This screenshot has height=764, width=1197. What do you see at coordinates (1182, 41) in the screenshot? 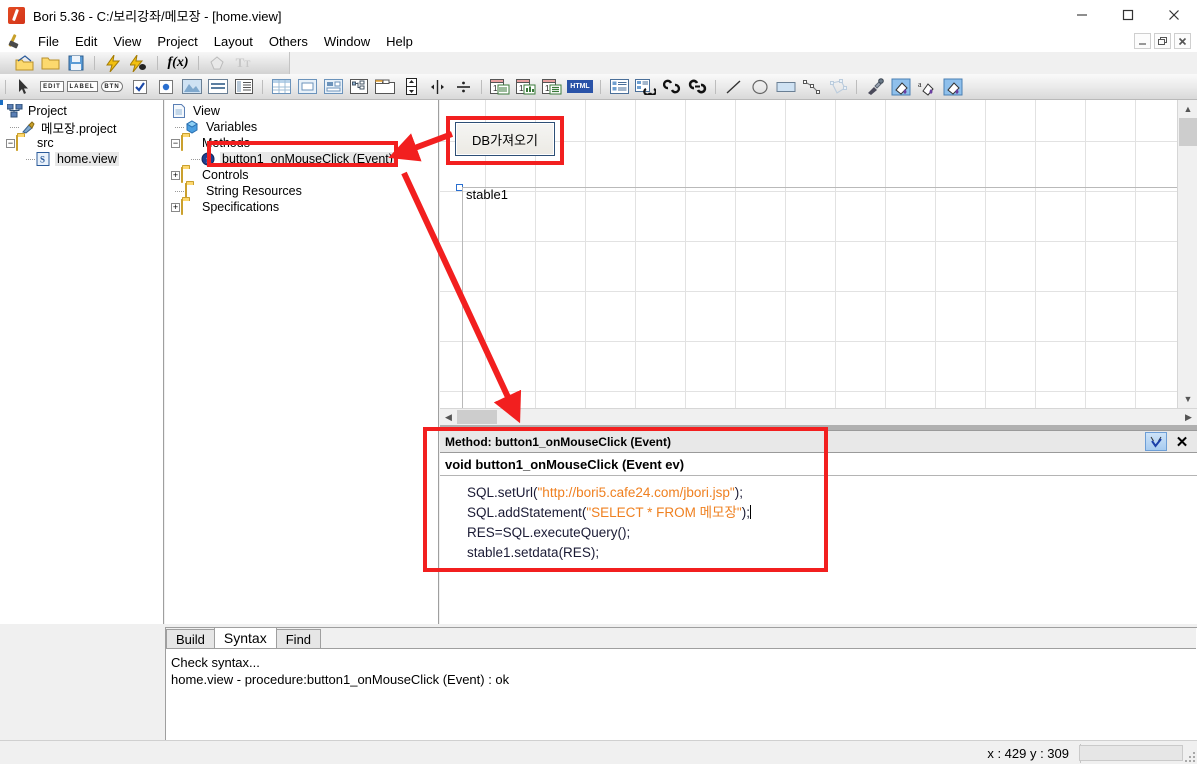
I see `mdi-close-button` at bounding box center [1182, 41].